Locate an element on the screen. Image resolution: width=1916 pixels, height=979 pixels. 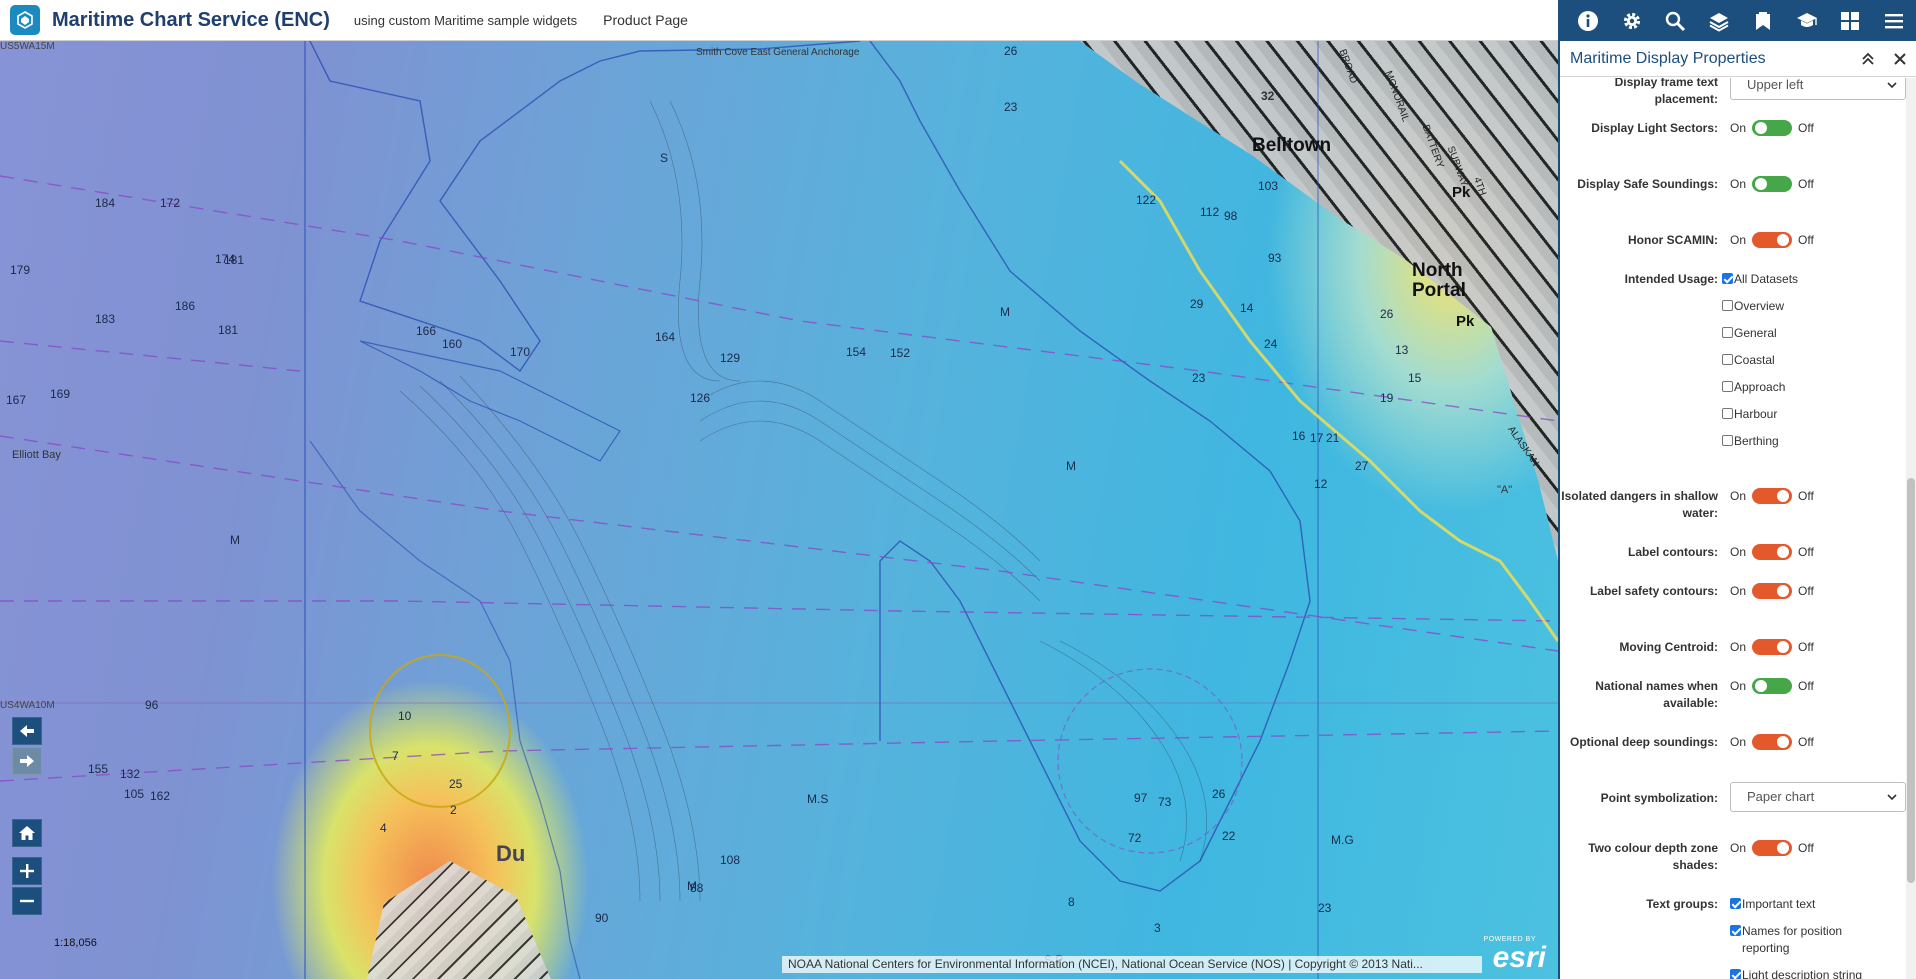
usage-option-approach: Approach is located at coordinates (1753, 387).